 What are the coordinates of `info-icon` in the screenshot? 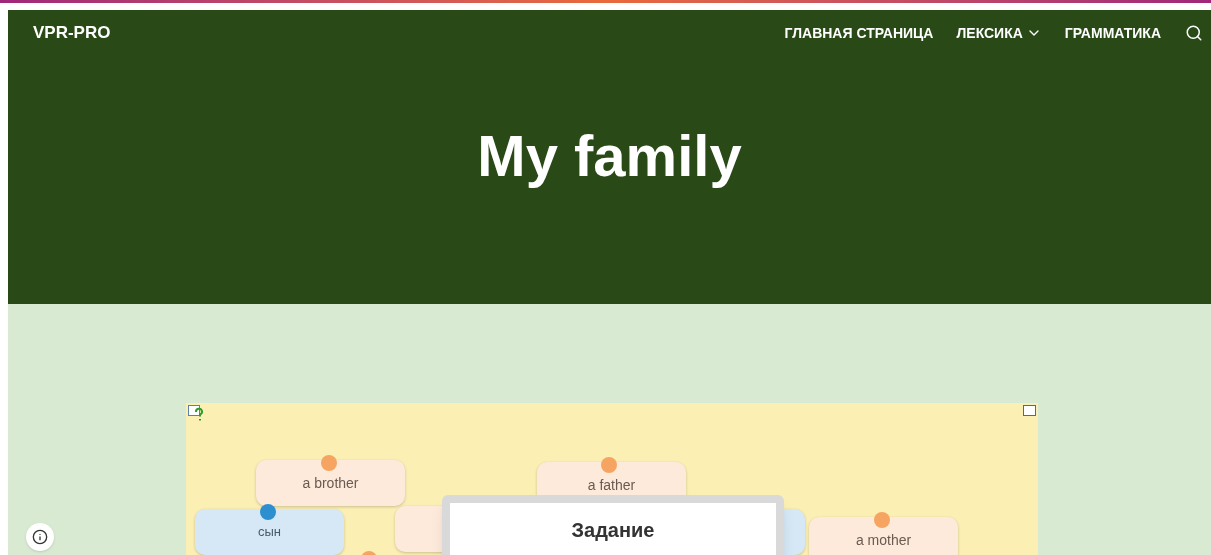 It's located at (40, 537).